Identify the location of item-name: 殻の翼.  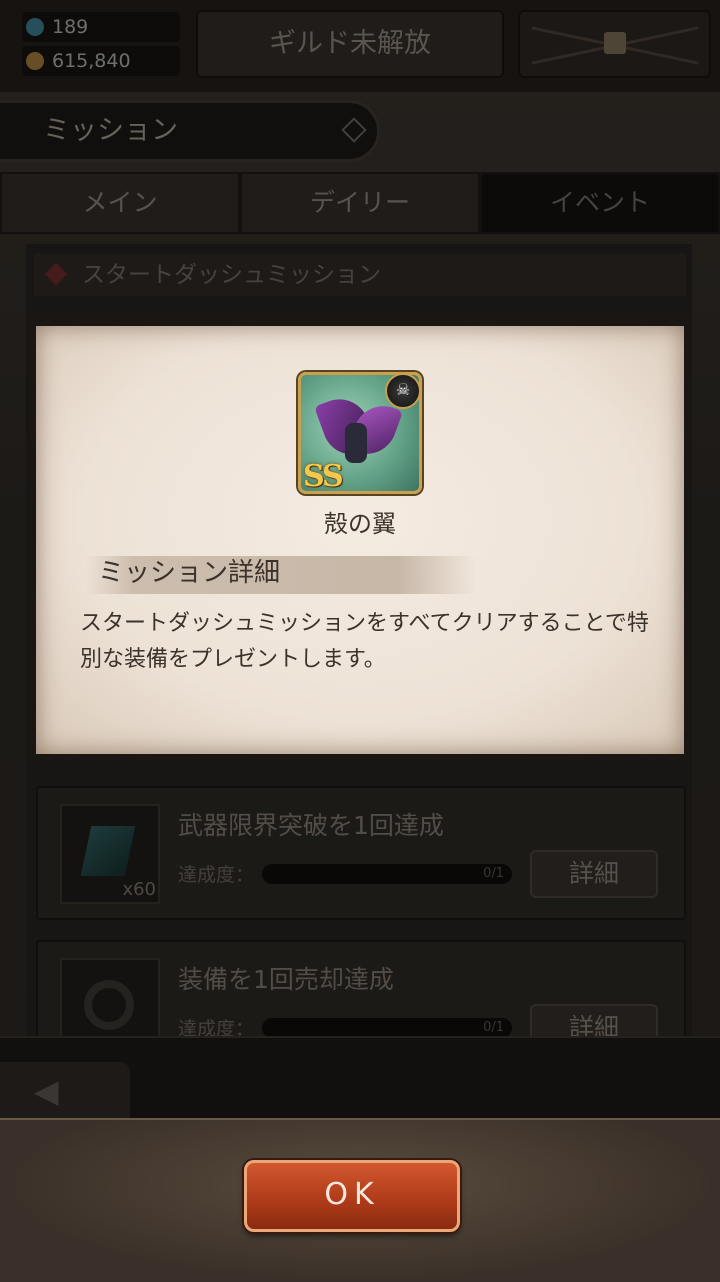
(360, 524).